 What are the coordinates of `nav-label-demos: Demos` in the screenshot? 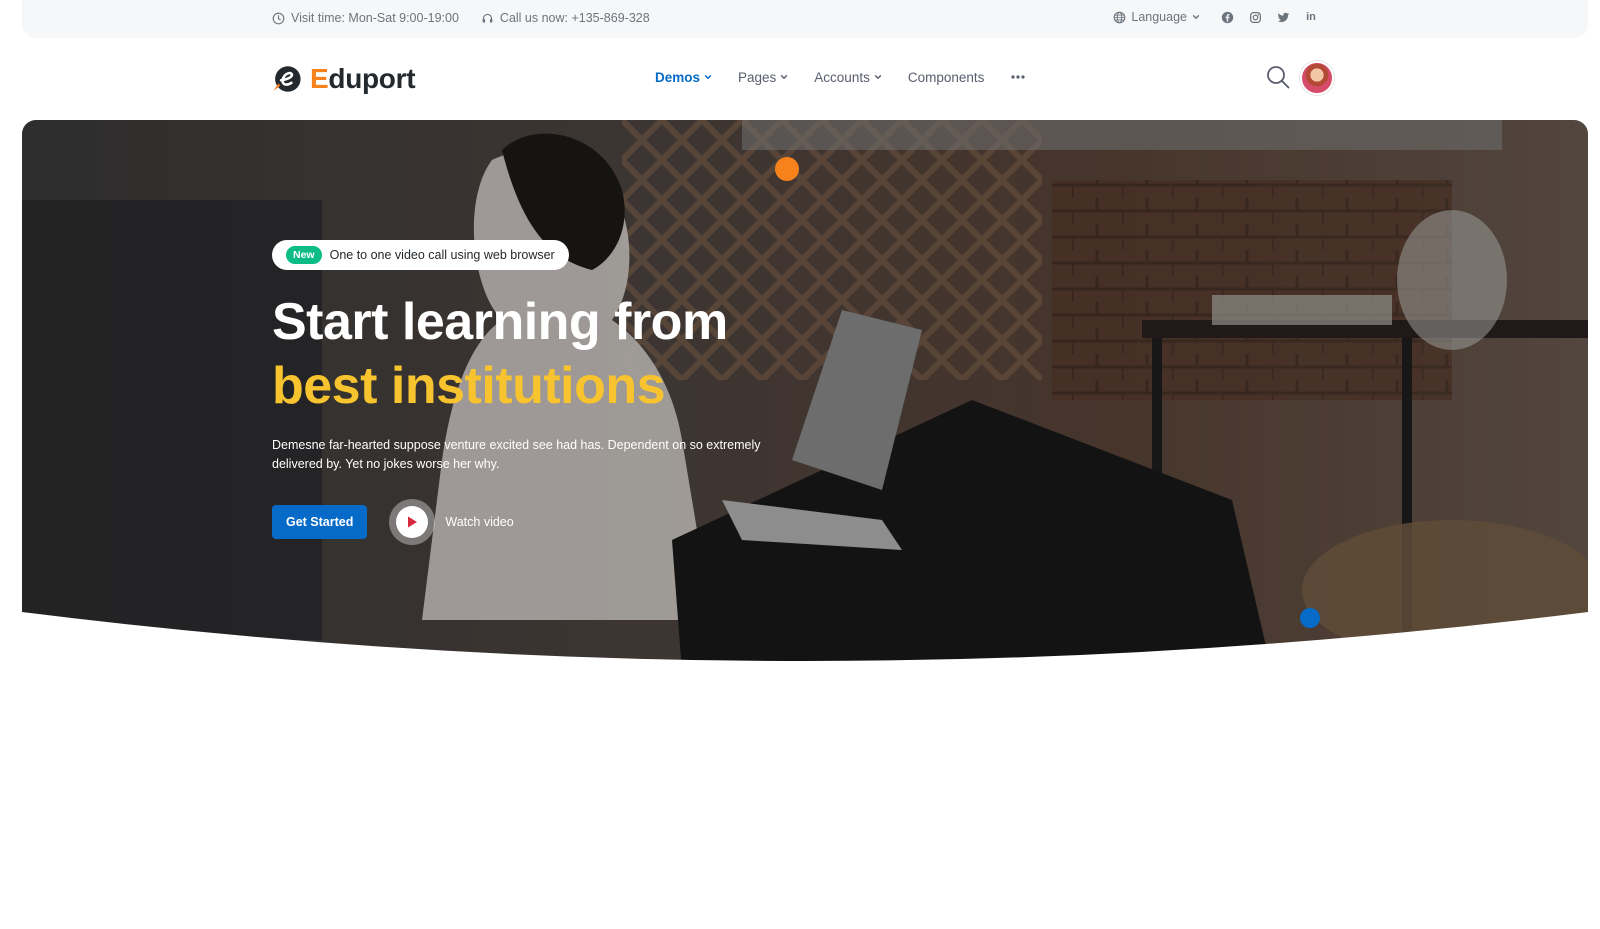 It's located at (678, 77).